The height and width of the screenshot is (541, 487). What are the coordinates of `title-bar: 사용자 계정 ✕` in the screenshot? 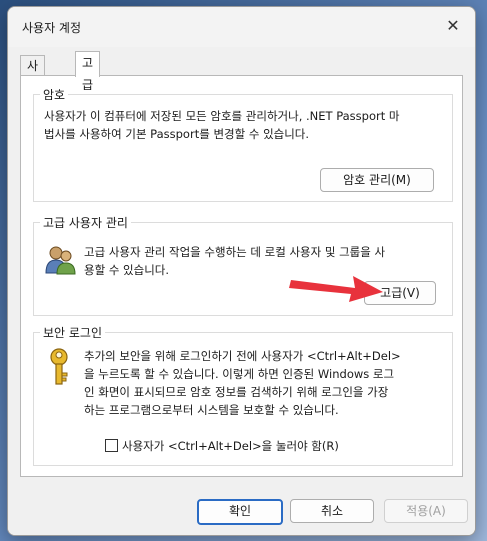 It's located at (241, 27).